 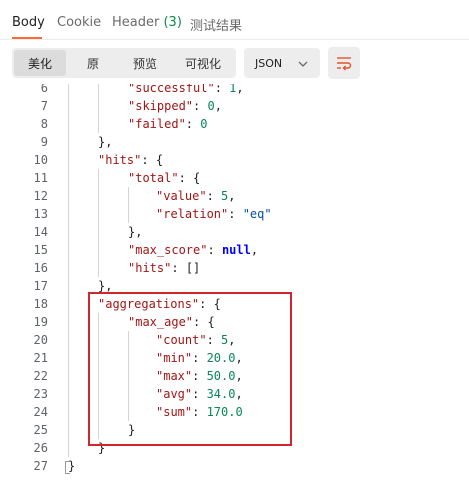 I want to click on code-line: 8 "failed": 0, so click(x=234, y=124).